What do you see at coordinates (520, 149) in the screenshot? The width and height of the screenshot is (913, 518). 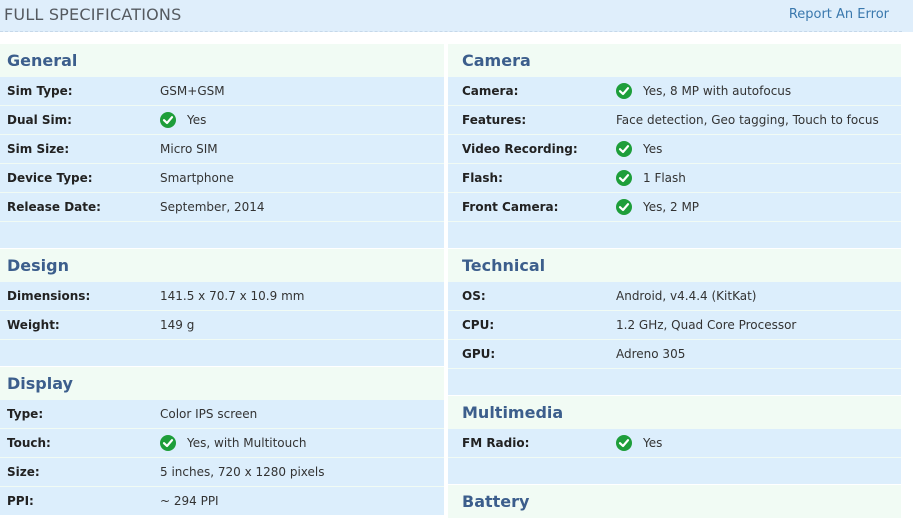 I see `spec-label: Video Recording:` at bounding box center [520, 149].